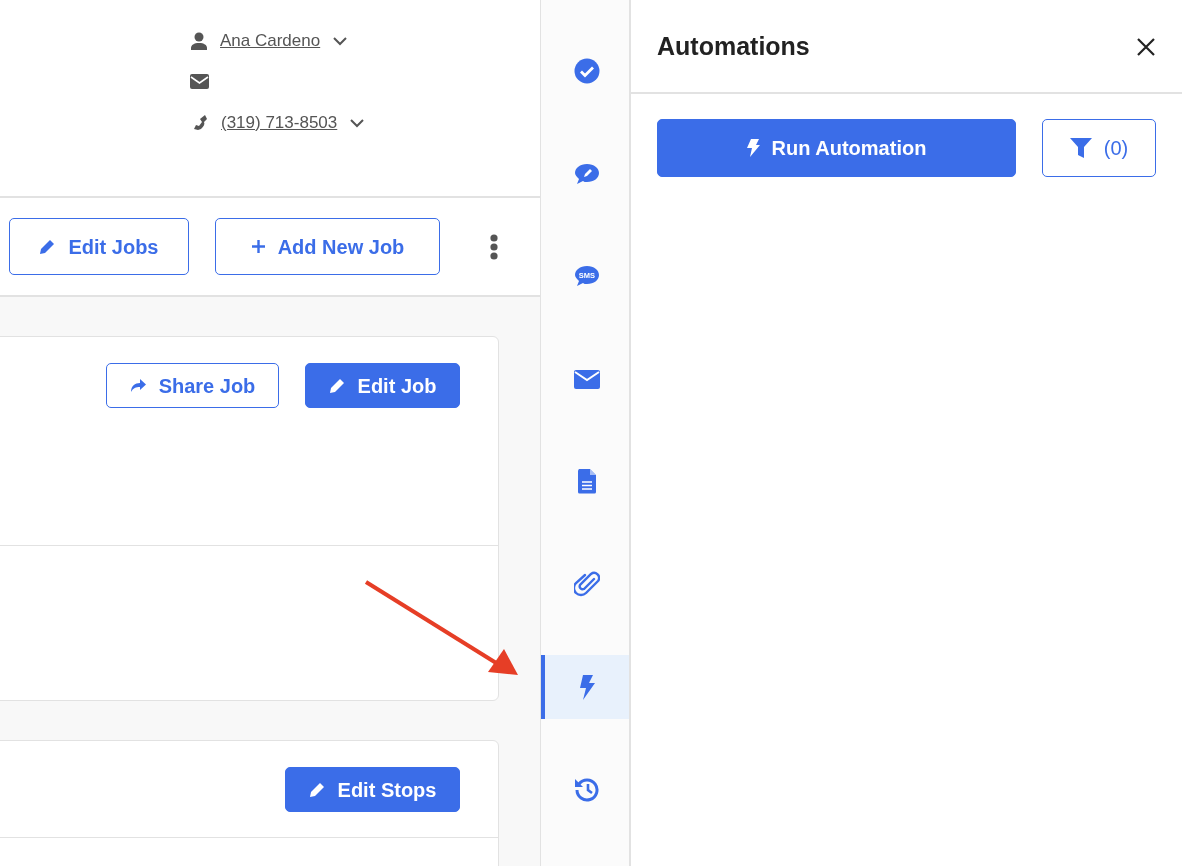  What do you see at coordinates (199, 81) in the screenshot?
I see `envelope-icon` at bounding box center [199, 81].